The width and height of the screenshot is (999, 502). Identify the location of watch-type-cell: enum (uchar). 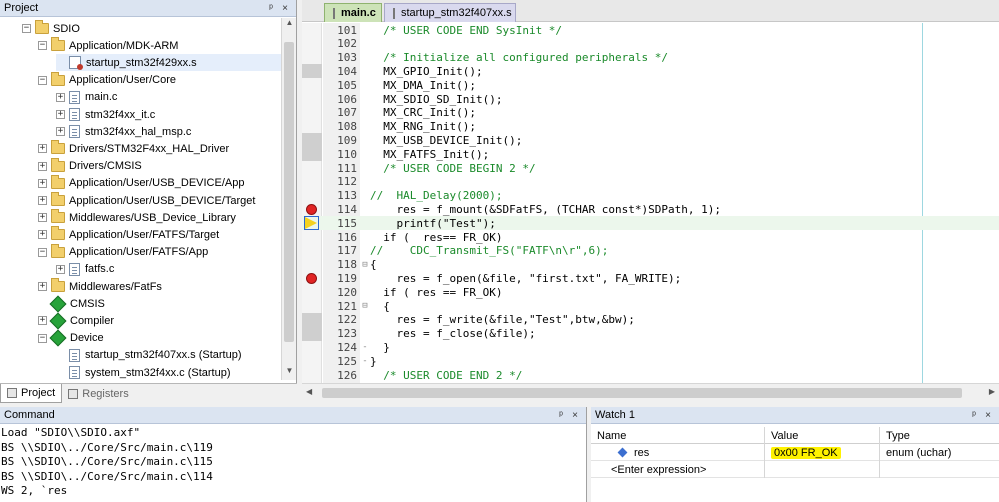
(919, 452).